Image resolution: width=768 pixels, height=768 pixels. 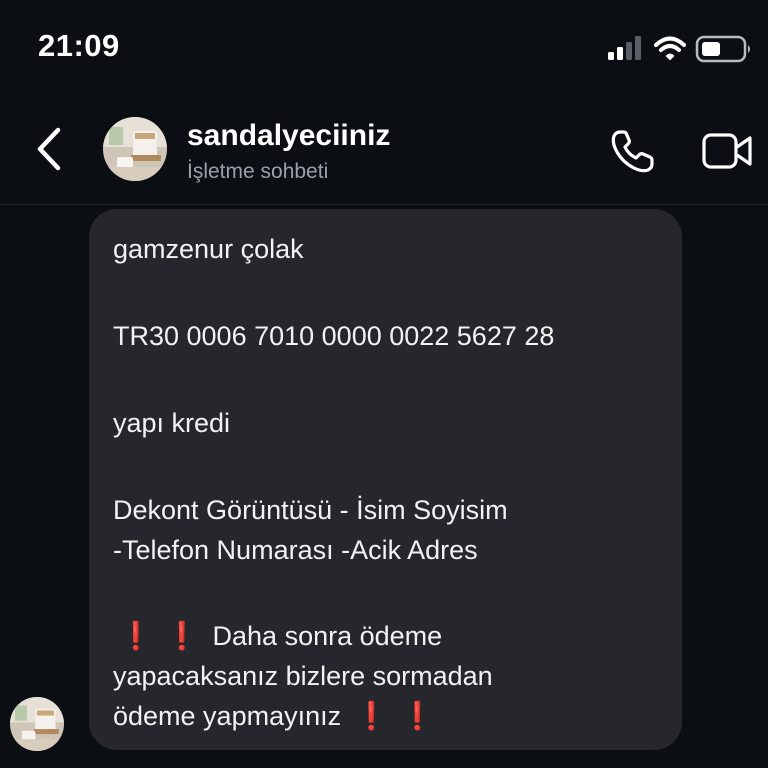 What do you see at coordinates (172, 423) in the screenshot?
I see `message-bank: yapı kredi` at bounding box center [172, 423].